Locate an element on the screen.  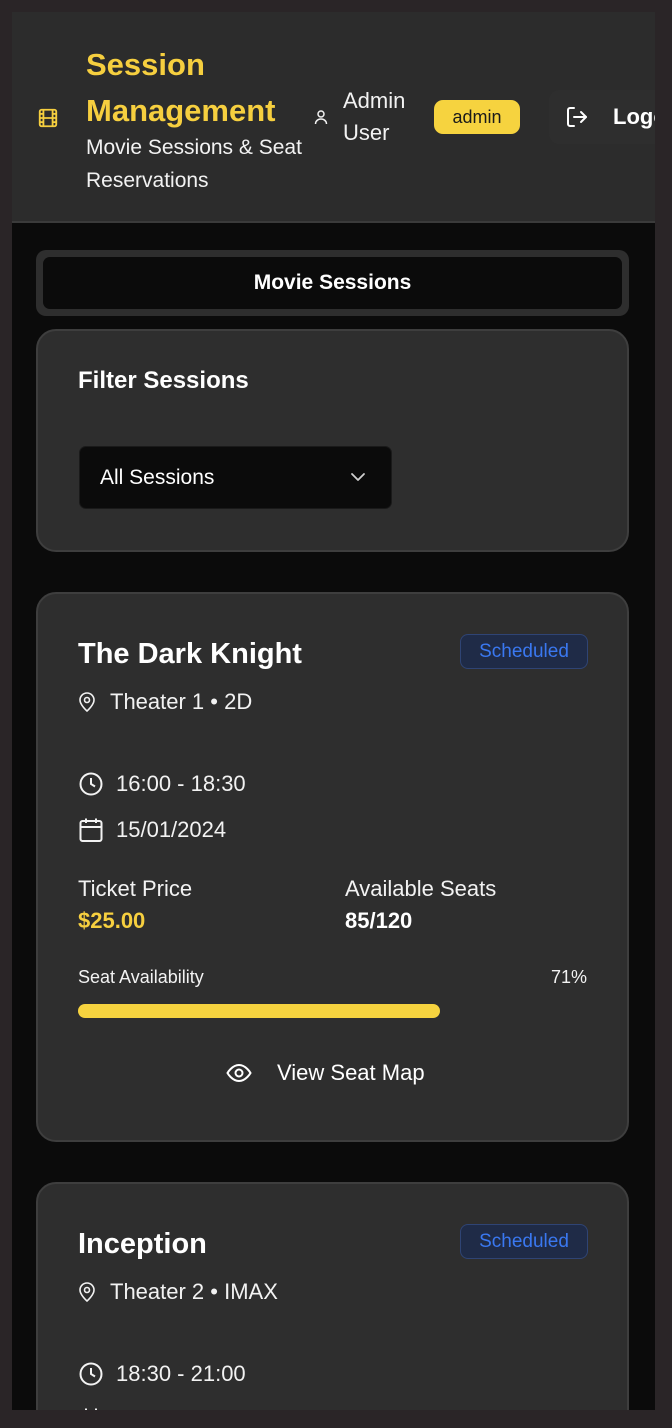
location-text: Theater 2 • IMAX is located at coordinates (194, 1291).